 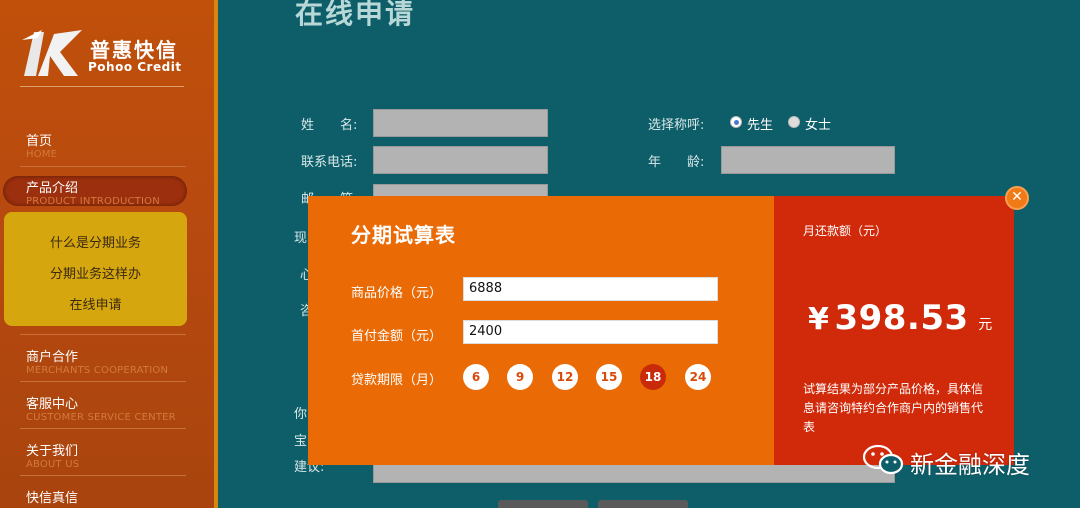 What do you see at coordinates (397, 380) in the screenshot?
I see `loan-term-label: 贷款期限（月）` at bounding box center [397, 380].